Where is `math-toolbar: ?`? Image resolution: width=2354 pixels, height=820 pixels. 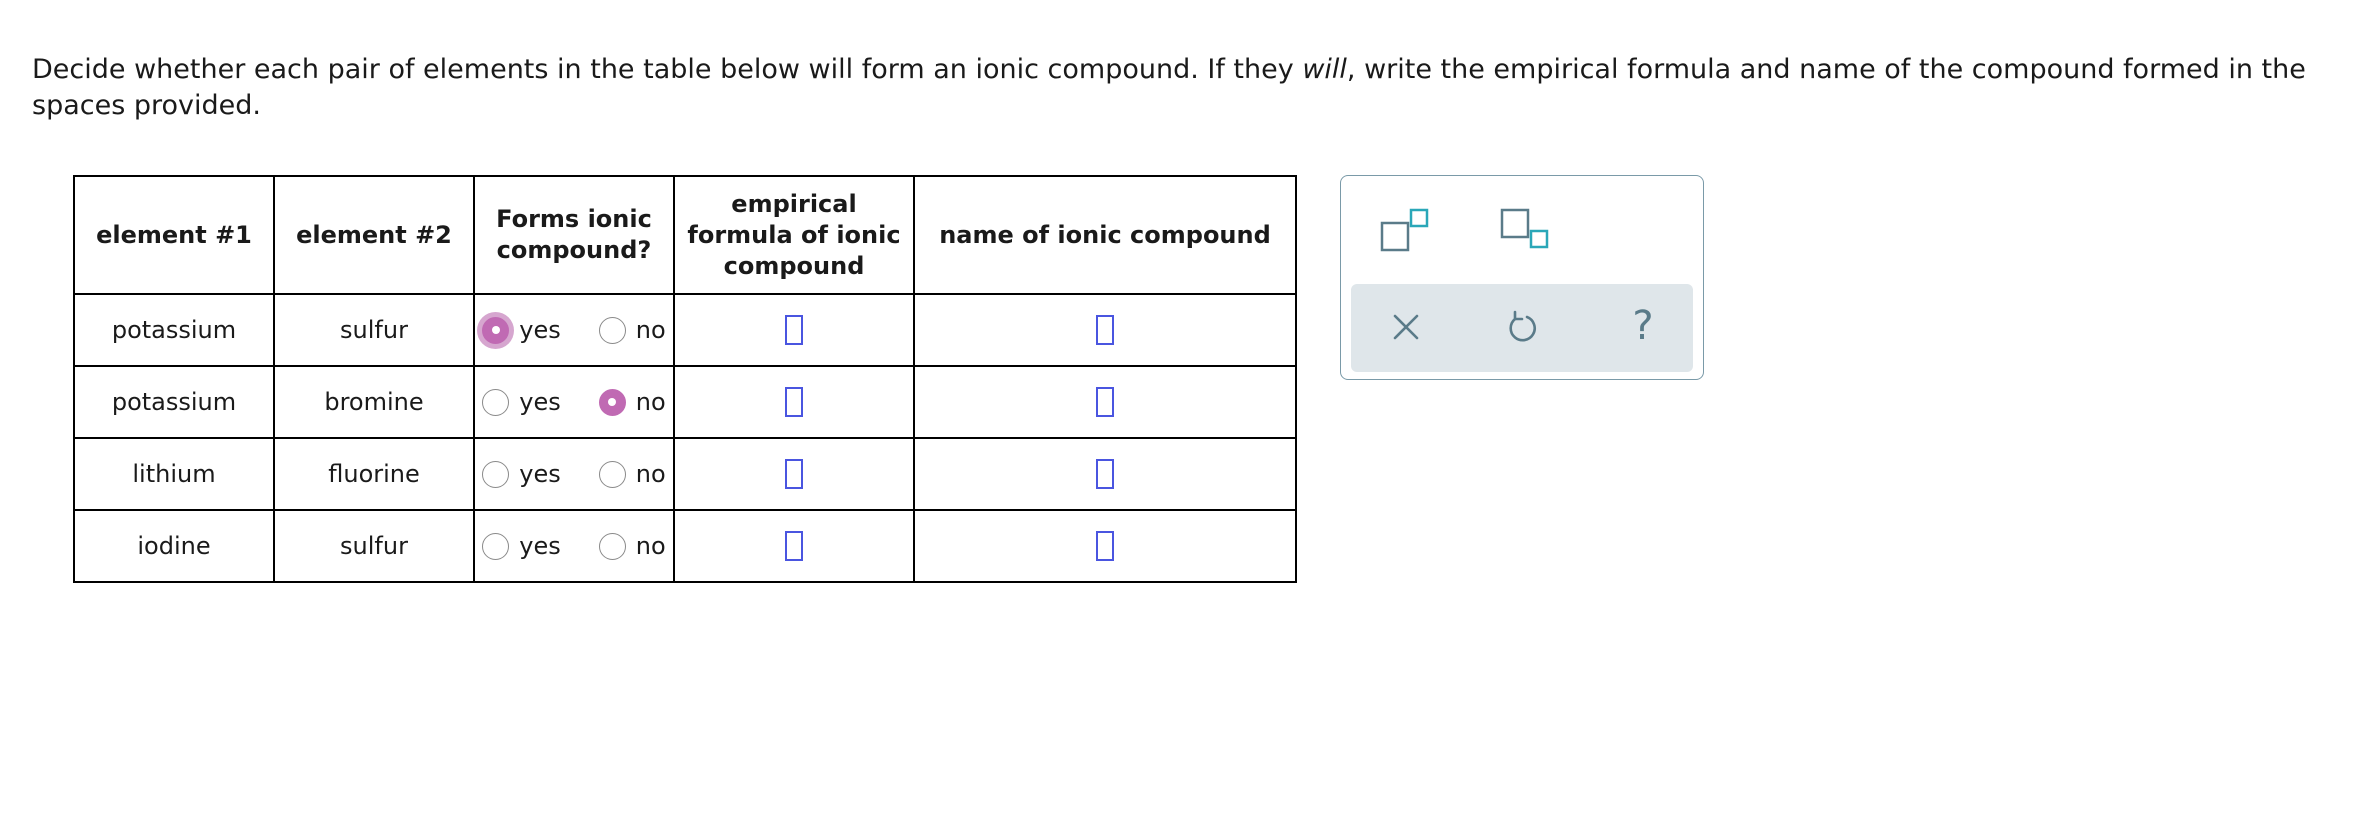
math-toolbar: ? is located at coordinates (1522, 277).